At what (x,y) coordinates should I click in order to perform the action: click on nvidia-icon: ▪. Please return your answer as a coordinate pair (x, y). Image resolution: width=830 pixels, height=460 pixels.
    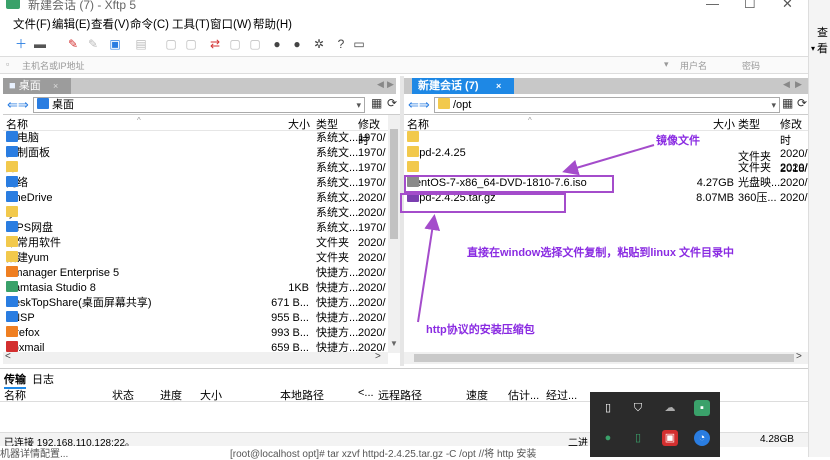
    Looking at the image, I should click on (702, 408).